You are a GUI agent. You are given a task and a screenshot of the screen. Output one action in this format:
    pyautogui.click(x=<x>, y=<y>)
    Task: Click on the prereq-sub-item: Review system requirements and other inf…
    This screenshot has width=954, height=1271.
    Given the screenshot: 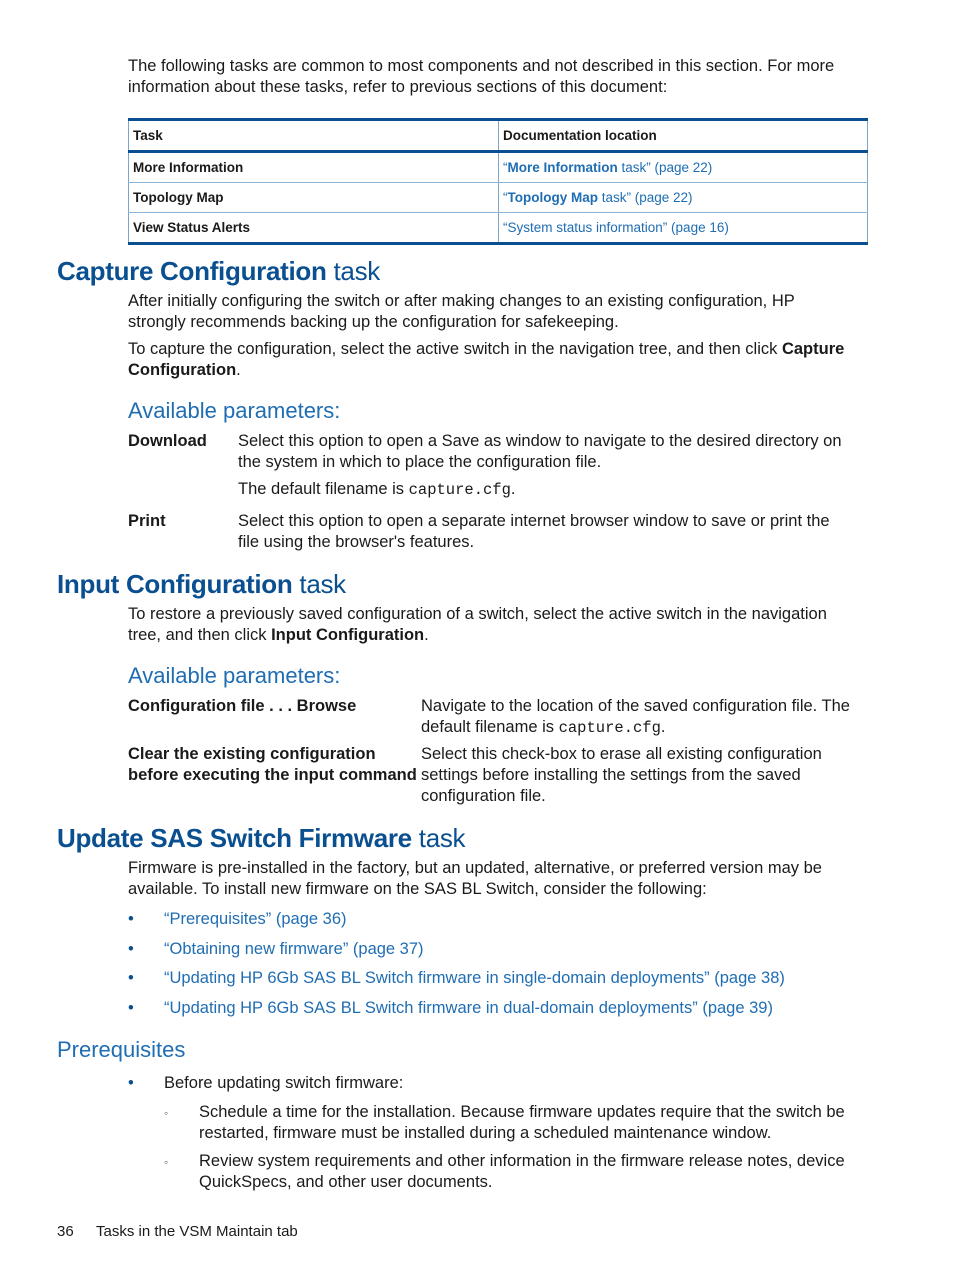 What is the action you would take?
    pyautogui.click(x=539, y=1172)
    